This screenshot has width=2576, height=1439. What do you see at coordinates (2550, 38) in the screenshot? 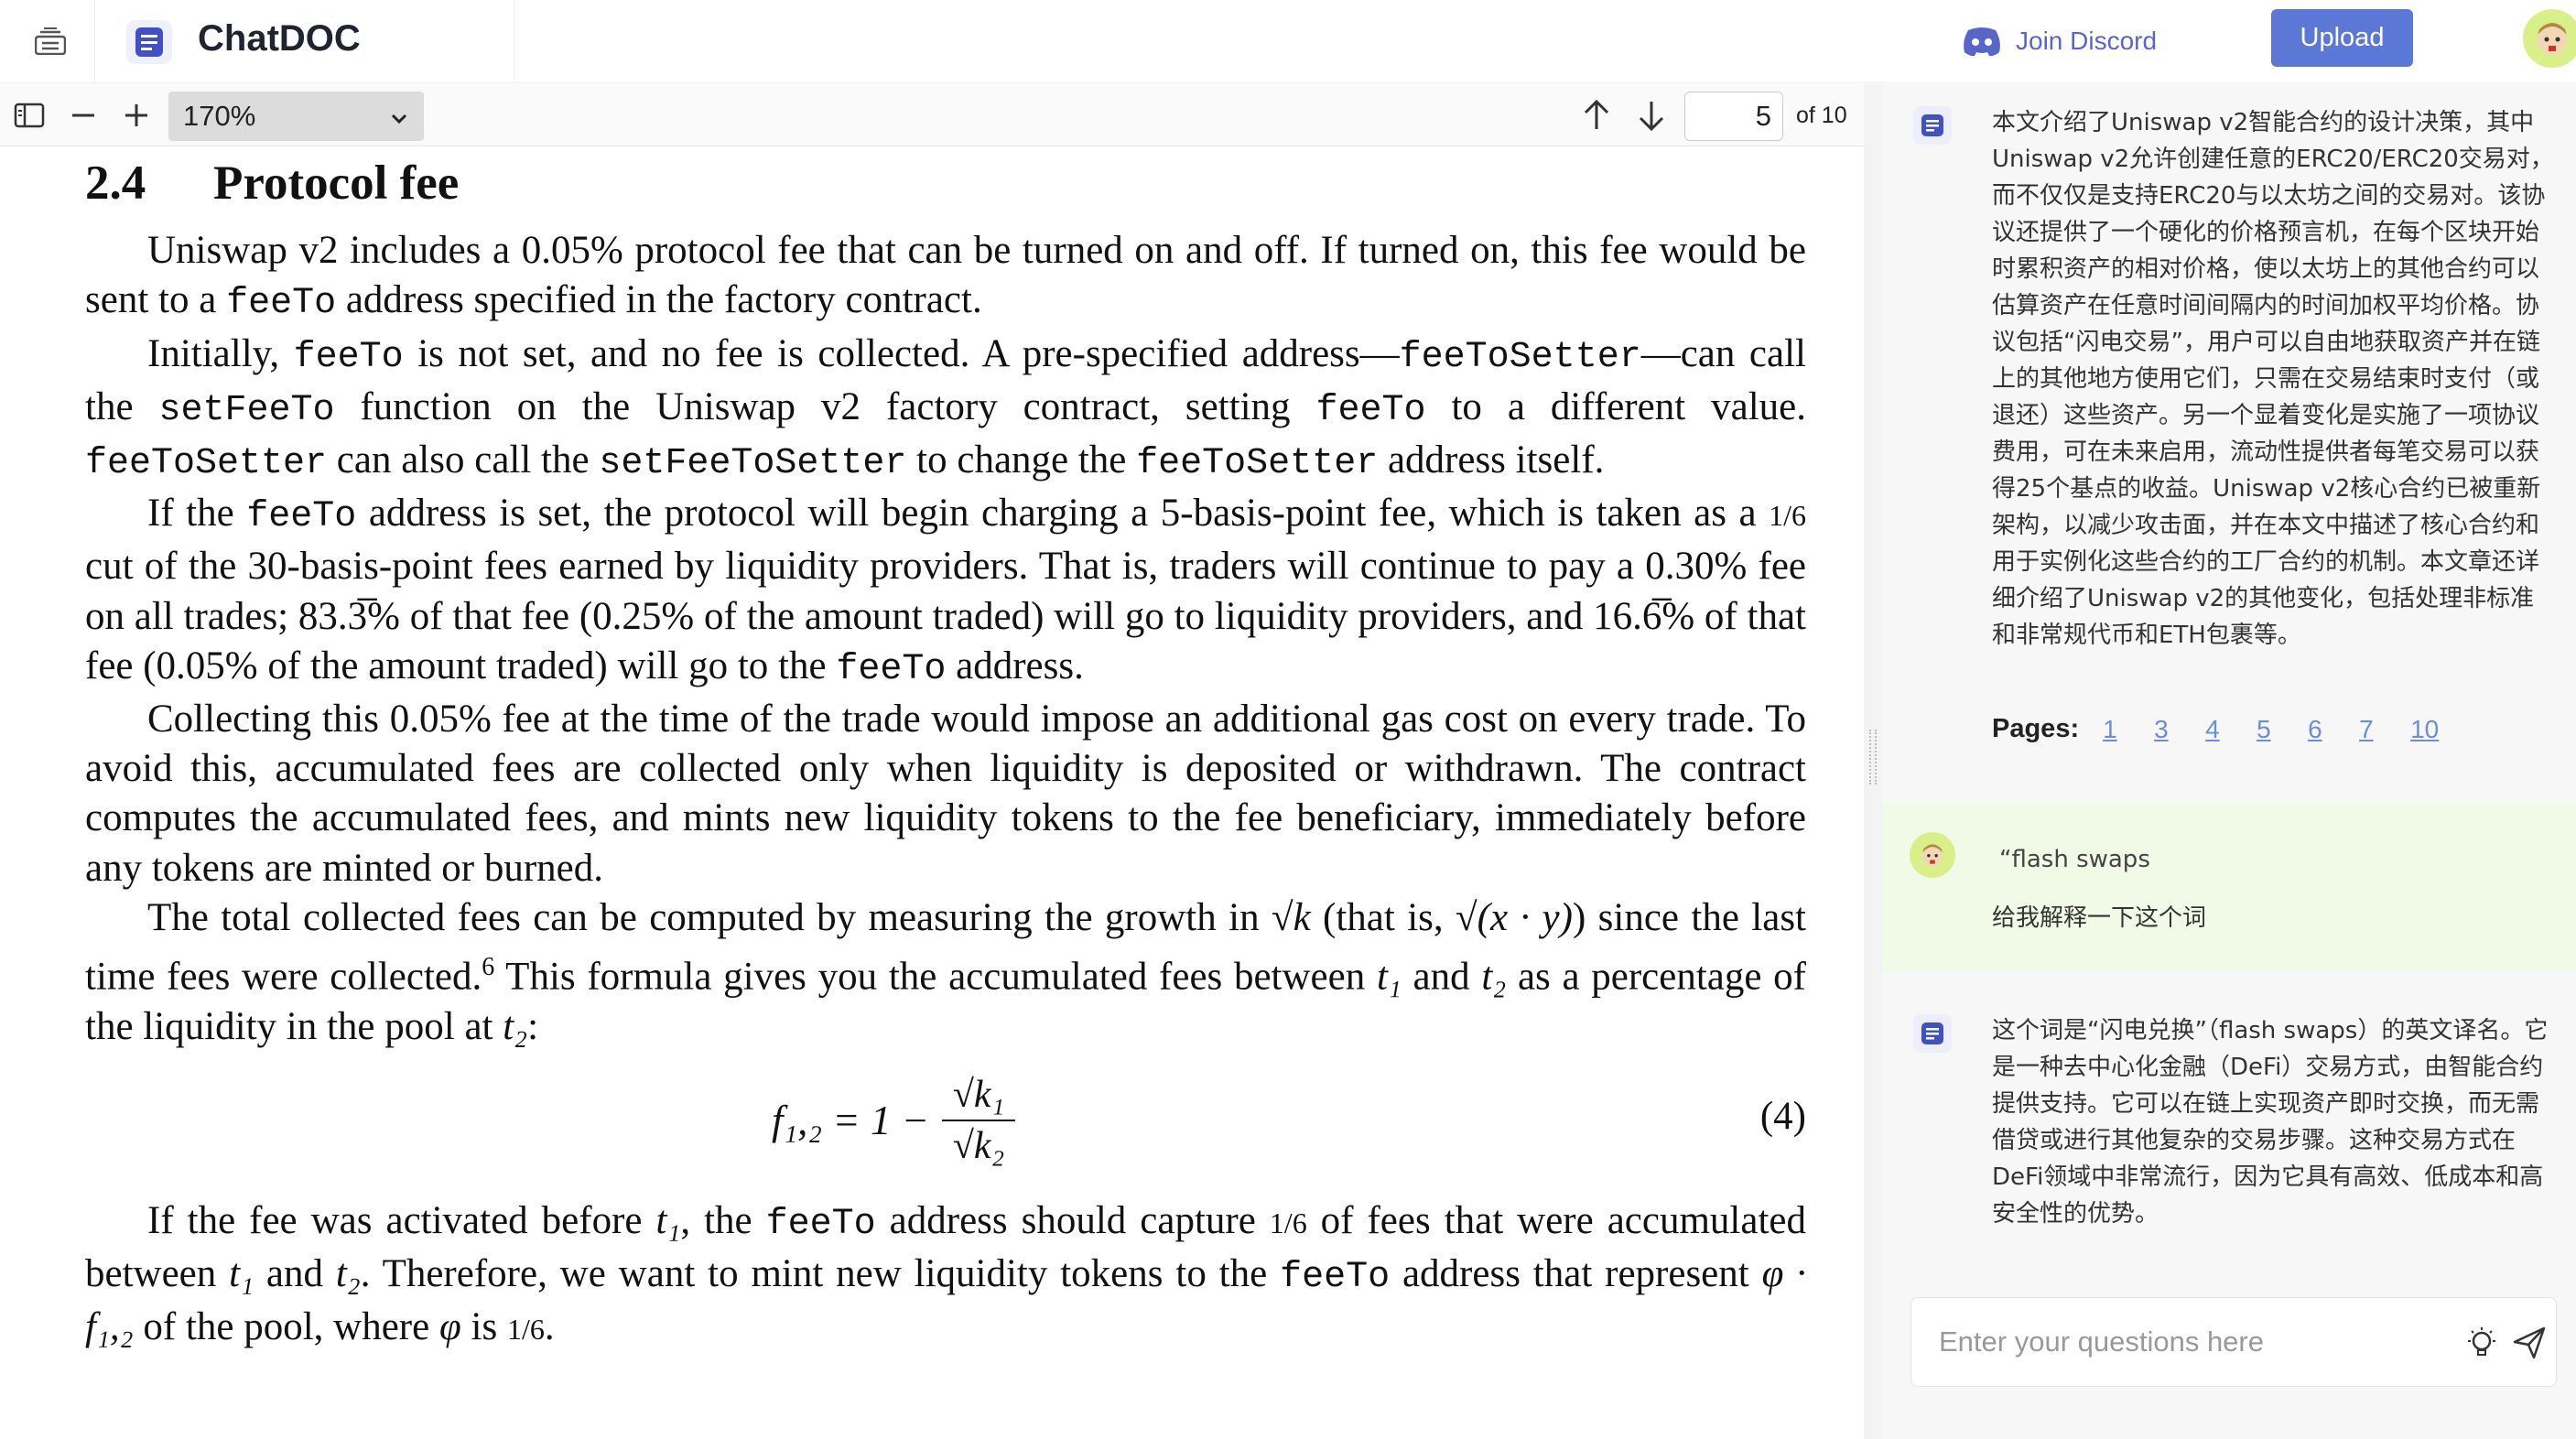
I see `user-avatar` at bounding box center [2550, 38].